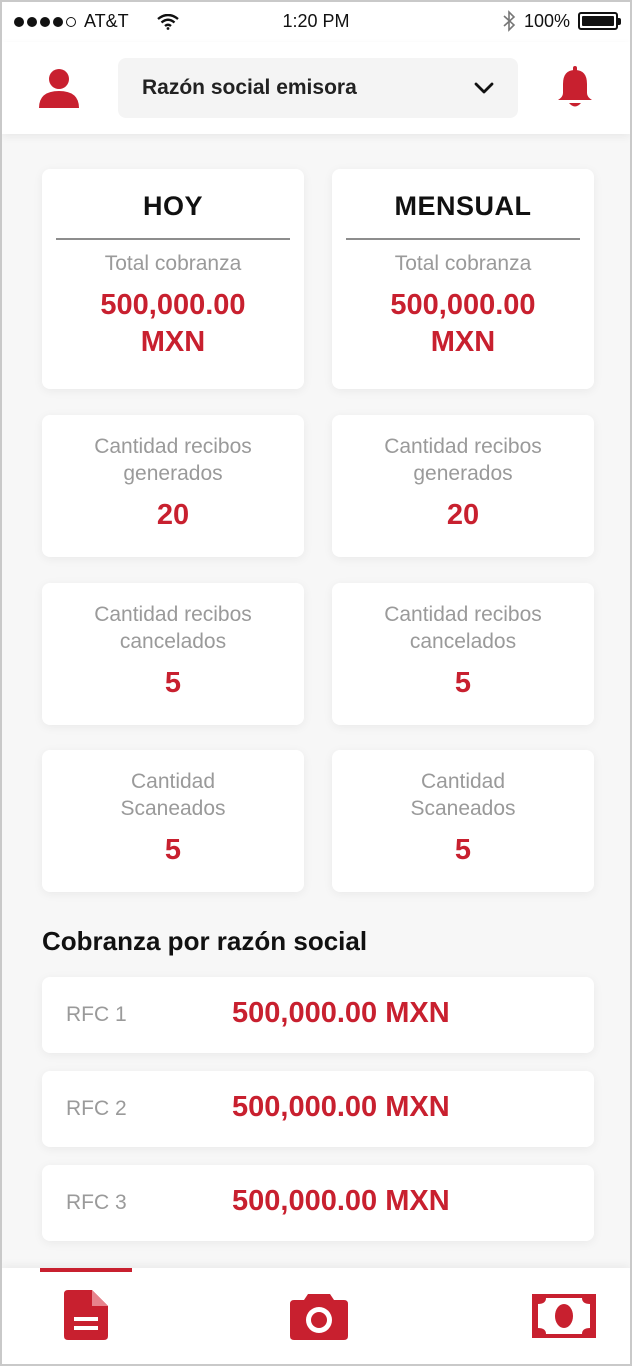 The width and height of the screenshot is (632, 1366). I want to click on today-scanned-label: Cantidad, so click(173, 781).